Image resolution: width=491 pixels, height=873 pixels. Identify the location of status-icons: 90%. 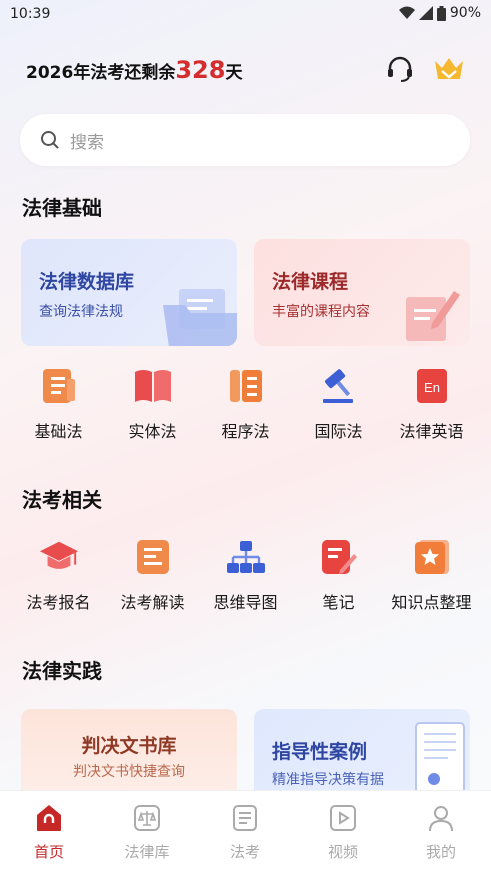
(439, 13).